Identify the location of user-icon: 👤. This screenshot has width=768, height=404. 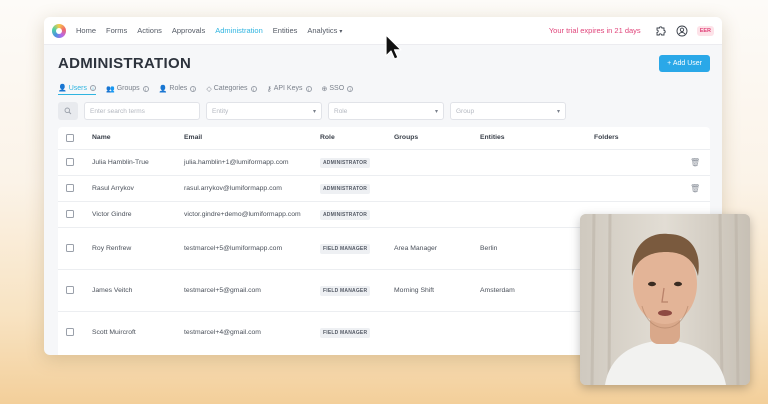
(62, 88).